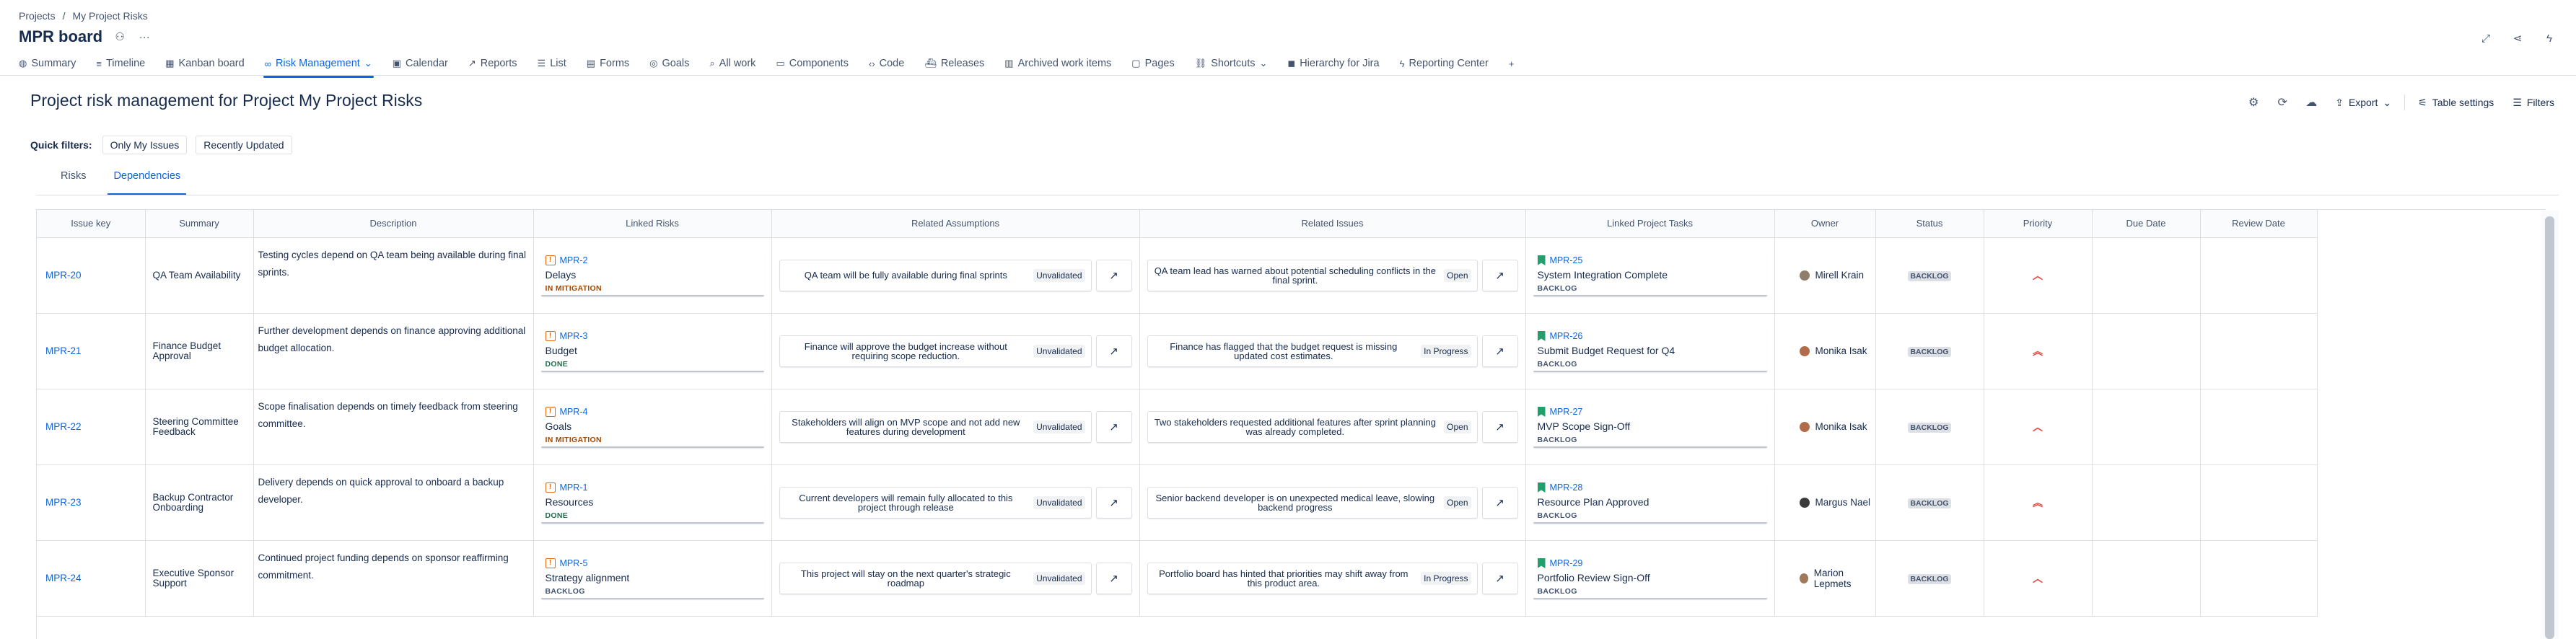 This screenshot has height=639, width=2576. Describe the element at coordinates (91, 224) in the screenshot. I see `column-header: Issue key` at that location.